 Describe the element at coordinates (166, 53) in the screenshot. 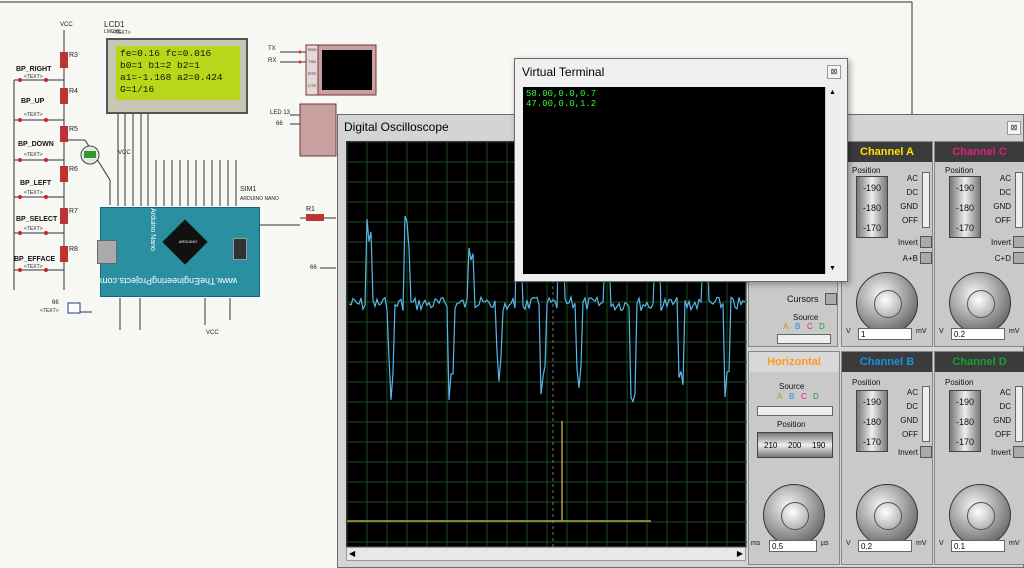

I see `lcd-line: fe=0.16 fc=0.016` at that location.